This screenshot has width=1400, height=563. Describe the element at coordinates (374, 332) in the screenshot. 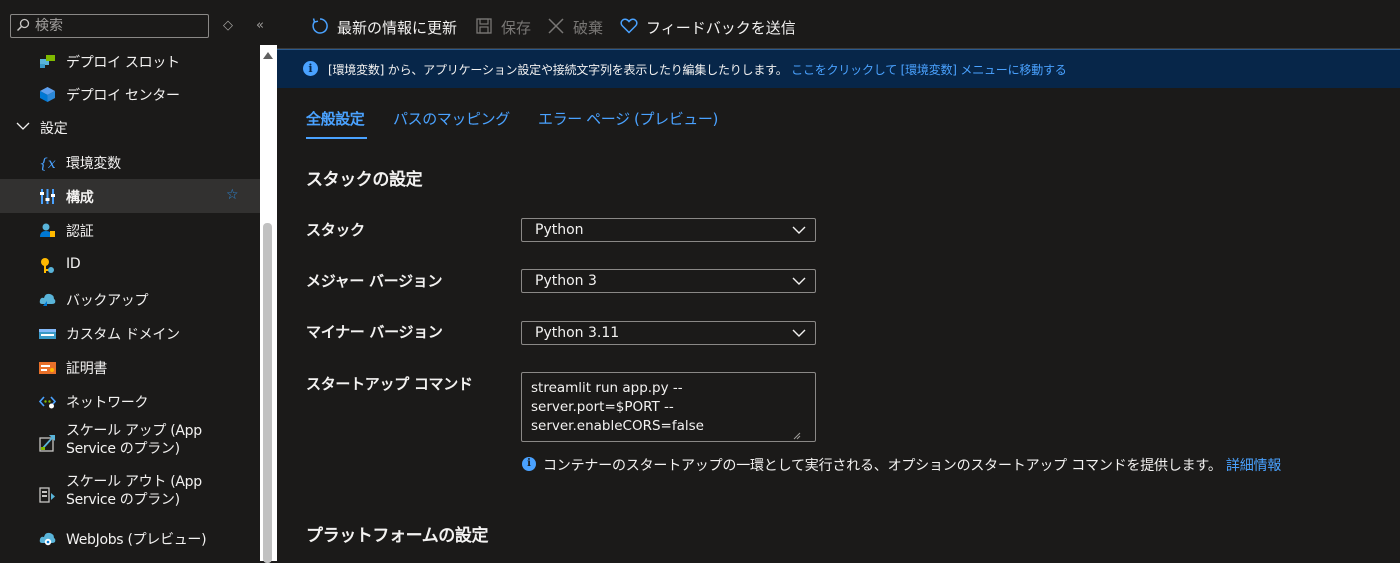

I see `minor-version-label: マイナー バージョン` at that location.